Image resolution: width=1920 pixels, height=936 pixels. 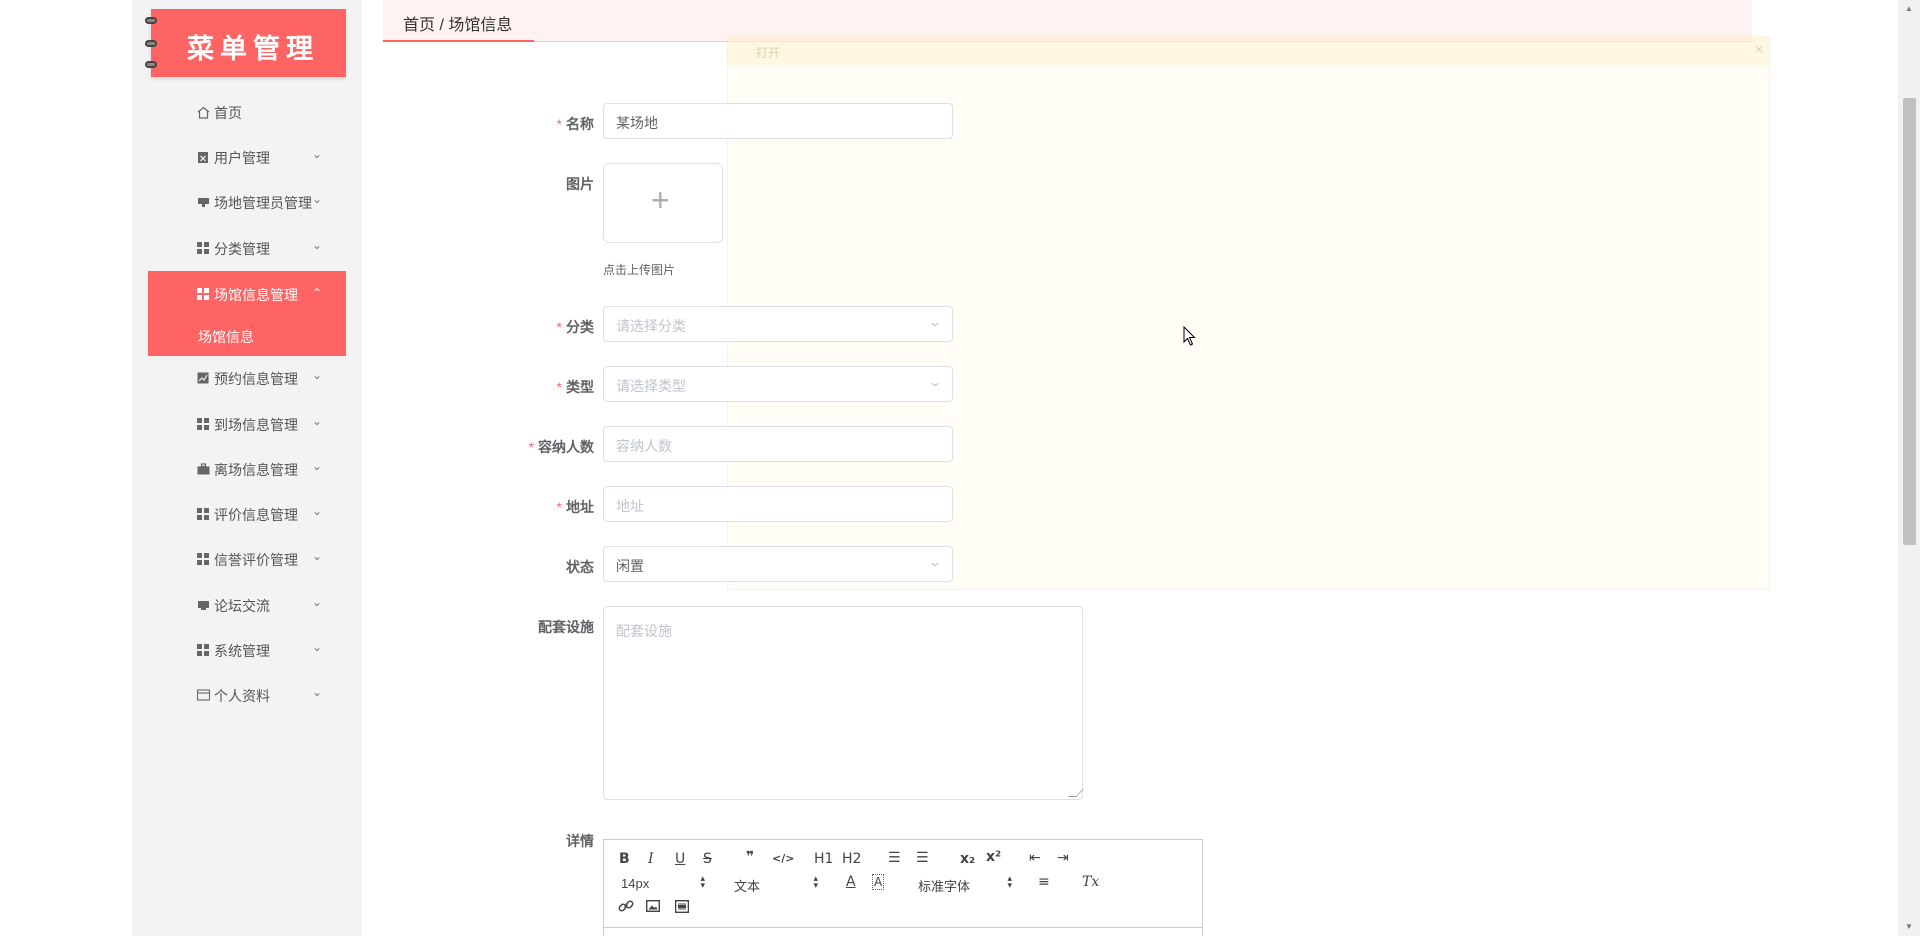 What do you see at coordinates (630, 566) in the screenshot?
I see `status-select-value: 闲置` at bounding box center [630, 566].